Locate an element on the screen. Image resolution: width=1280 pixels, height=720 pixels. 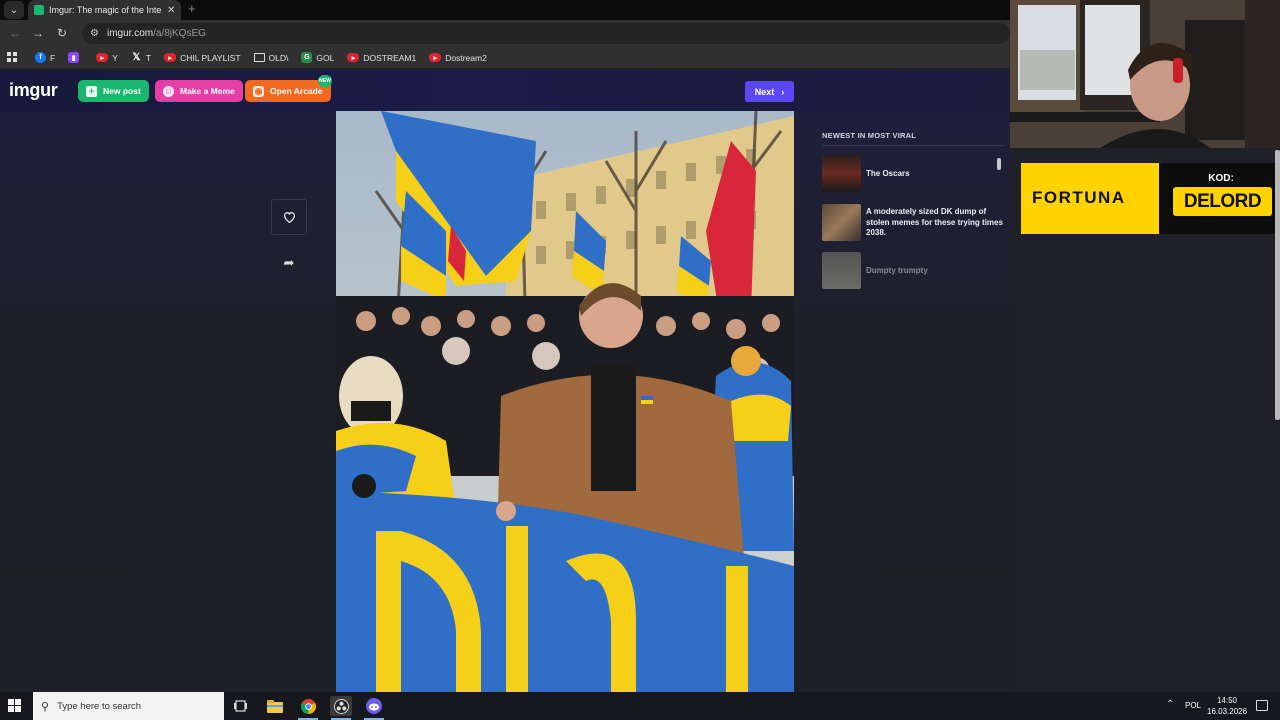
windows-start-icon is located at coordinates (15, 706).